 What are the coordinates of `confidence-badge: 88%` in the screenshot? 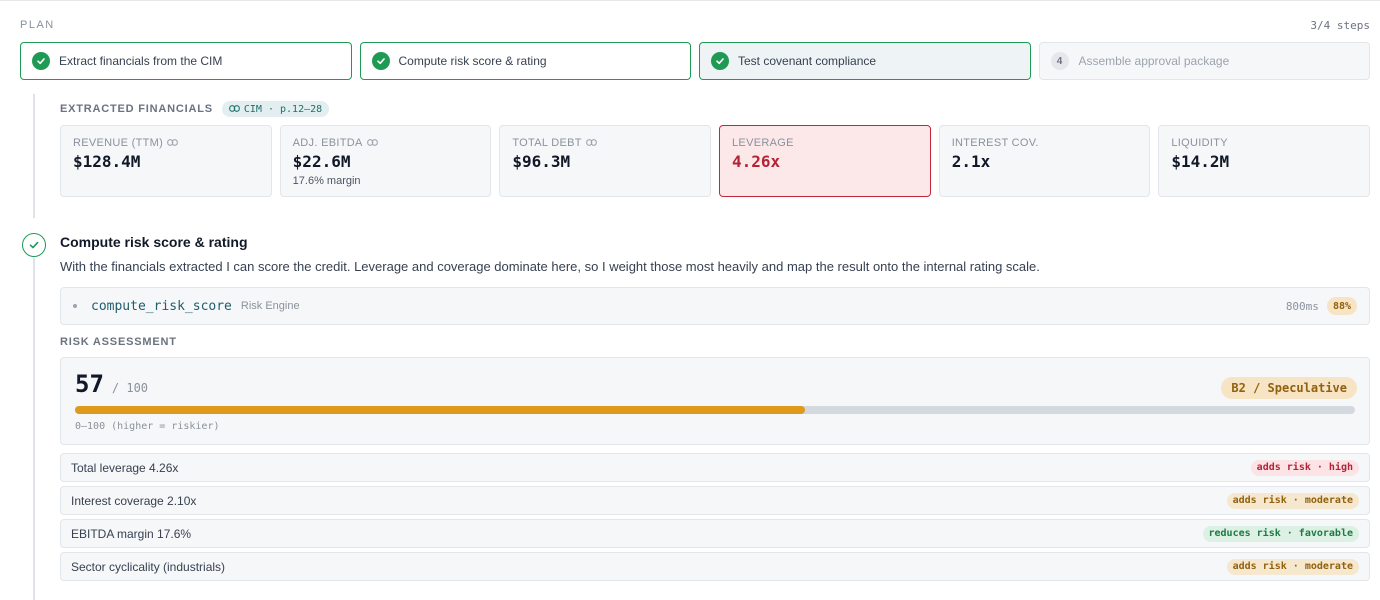 It's located at (1341, 306).